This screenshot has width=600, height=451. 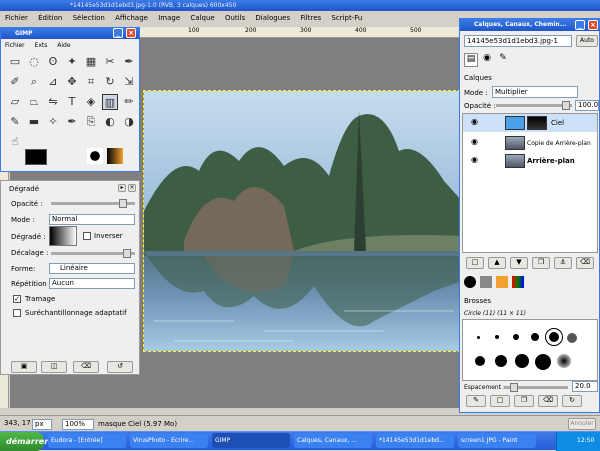 I want to click on layer-opacity-slider, so click(x=534, y=105).